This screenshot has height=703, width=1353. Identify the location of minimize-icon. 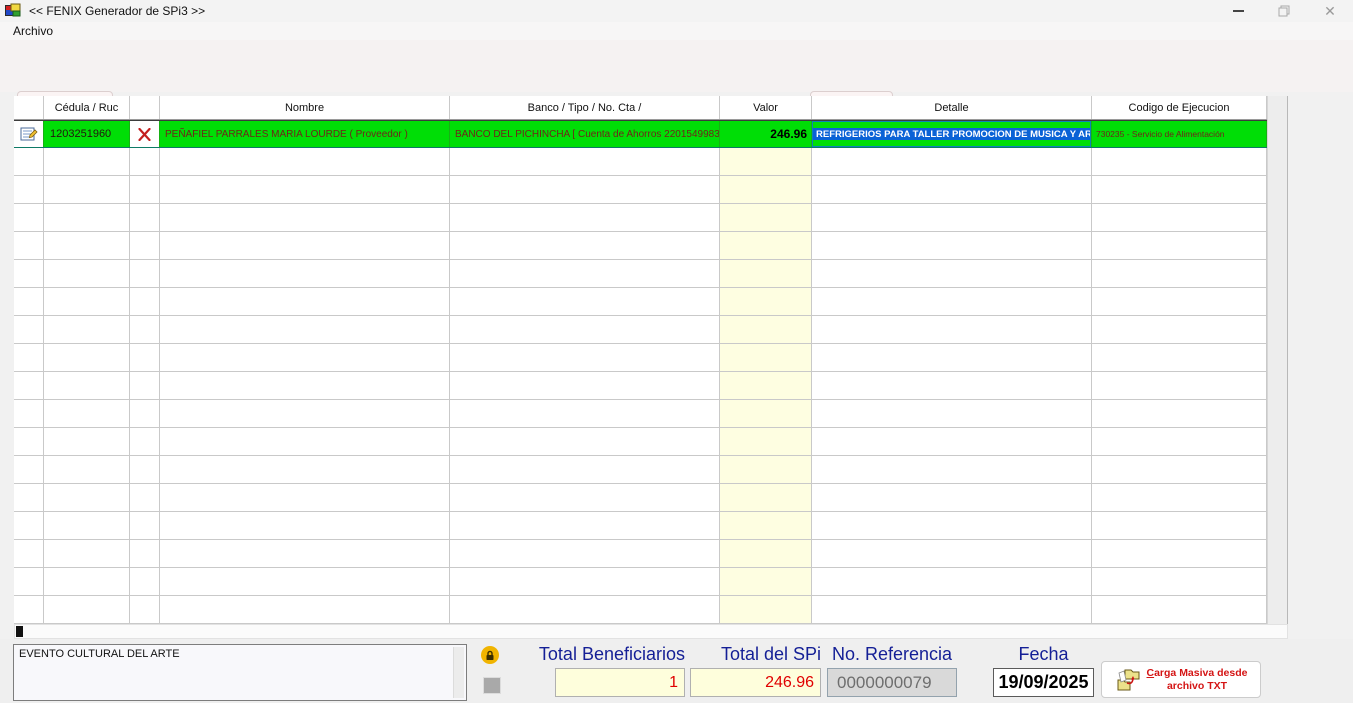
(1238, 11).